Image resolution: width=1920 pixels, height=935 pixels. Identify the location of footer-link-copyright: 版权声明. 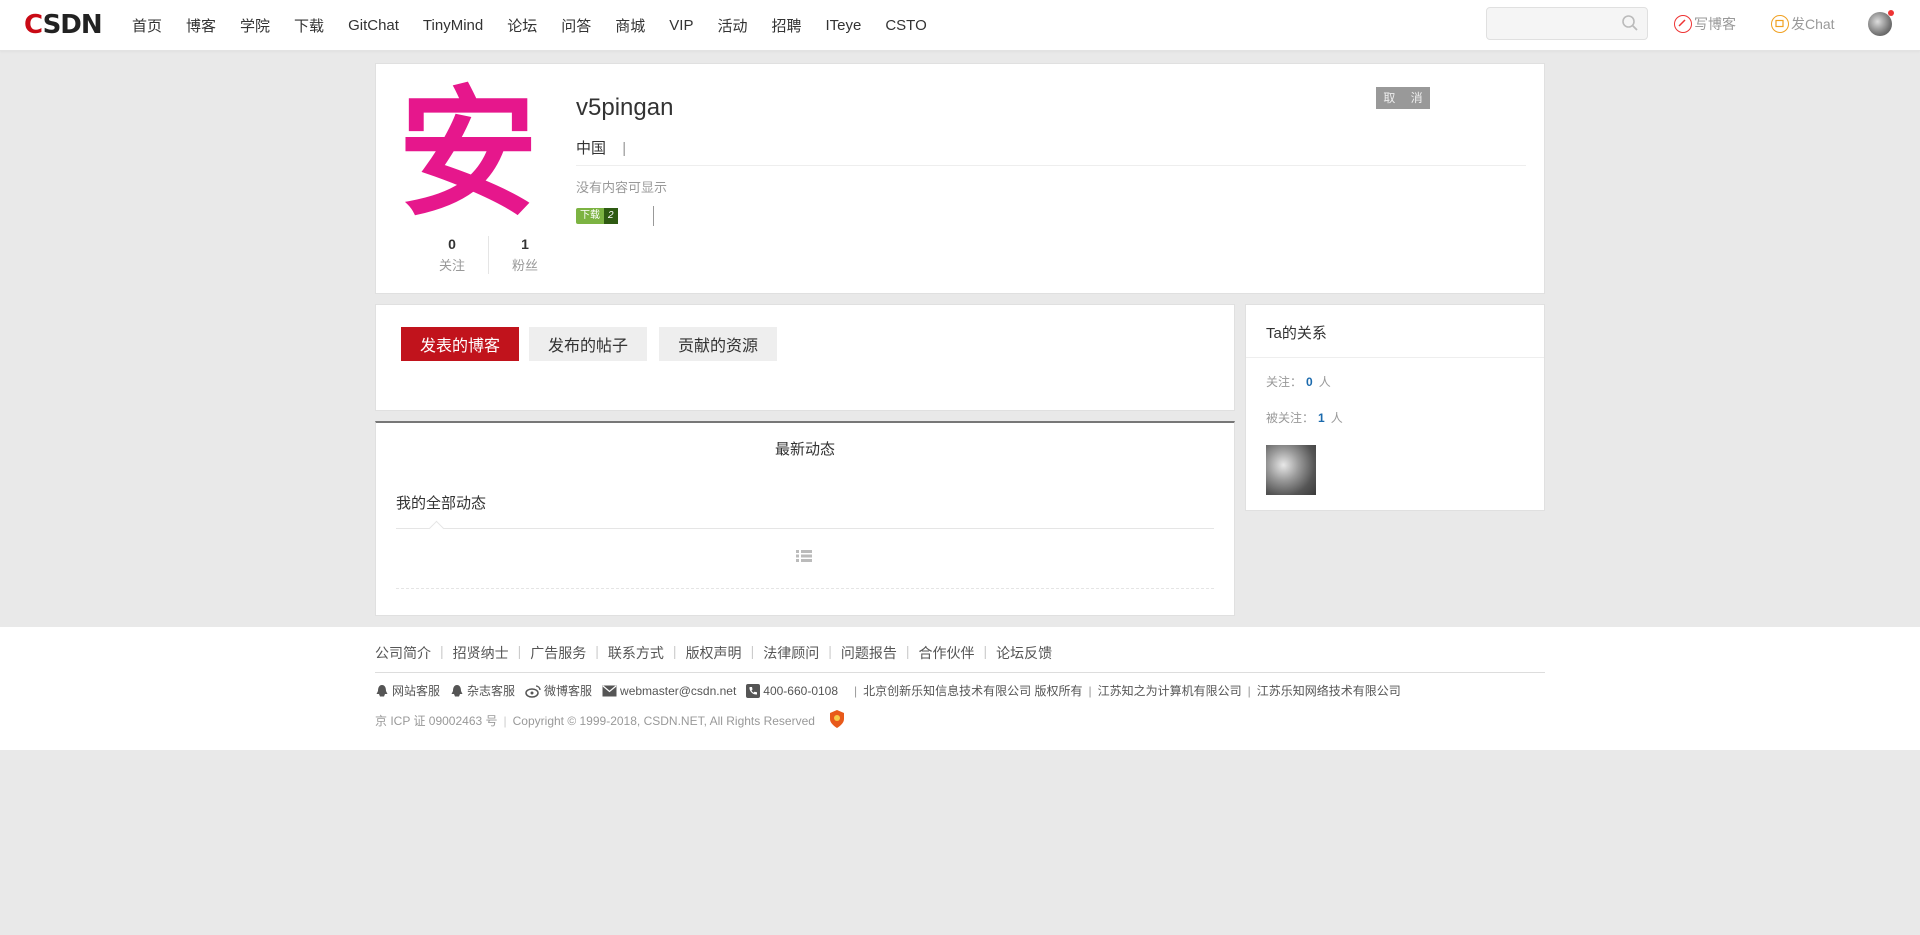
(714, 653).